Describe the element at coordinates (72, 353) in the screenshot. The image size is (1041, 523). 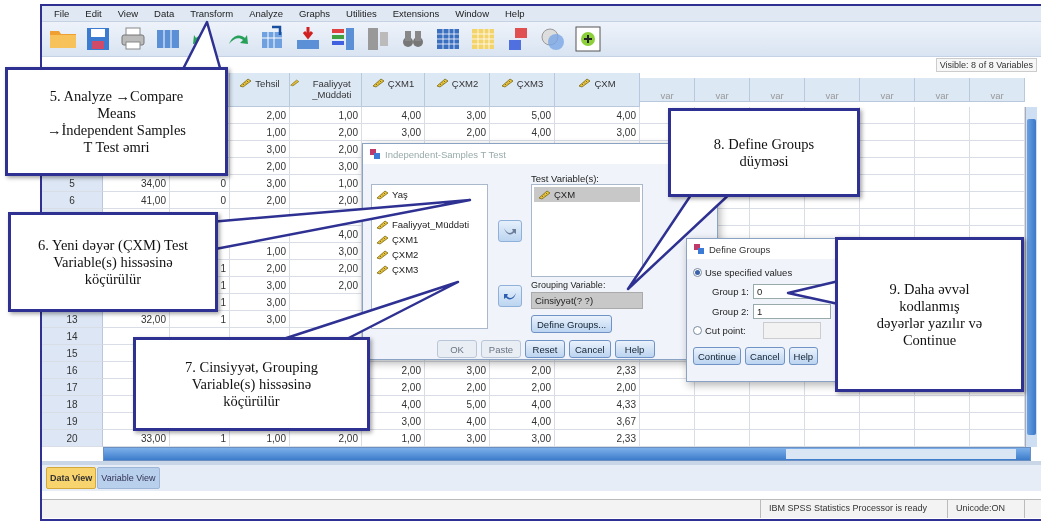
I see `row-number: 15` at that location.